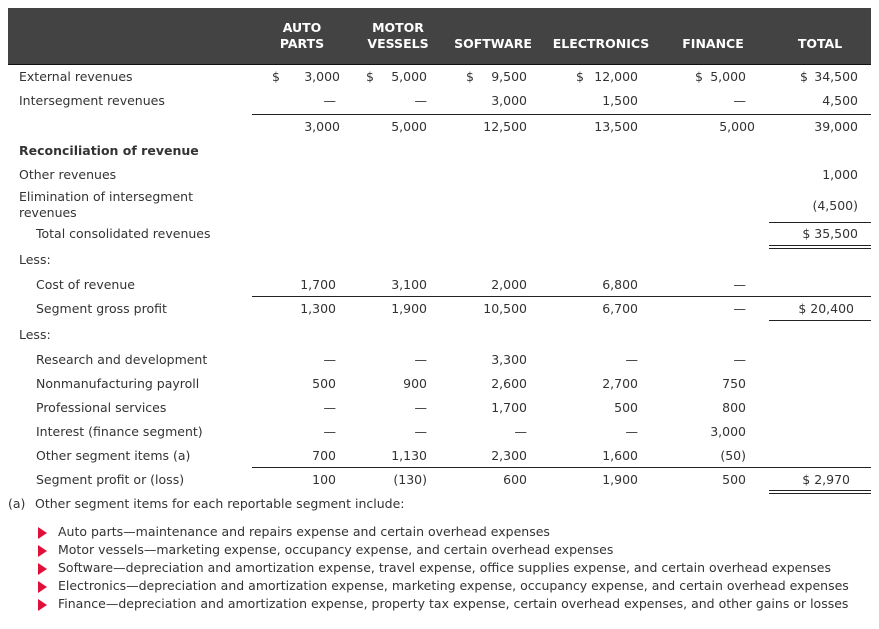 Image resolution: width=879 pixels, height=629 pixels. What do you see at coordinates (620, 455) in the screenshot?
I see `cell-electronics: 1,600` at bounding box center [620, 455].